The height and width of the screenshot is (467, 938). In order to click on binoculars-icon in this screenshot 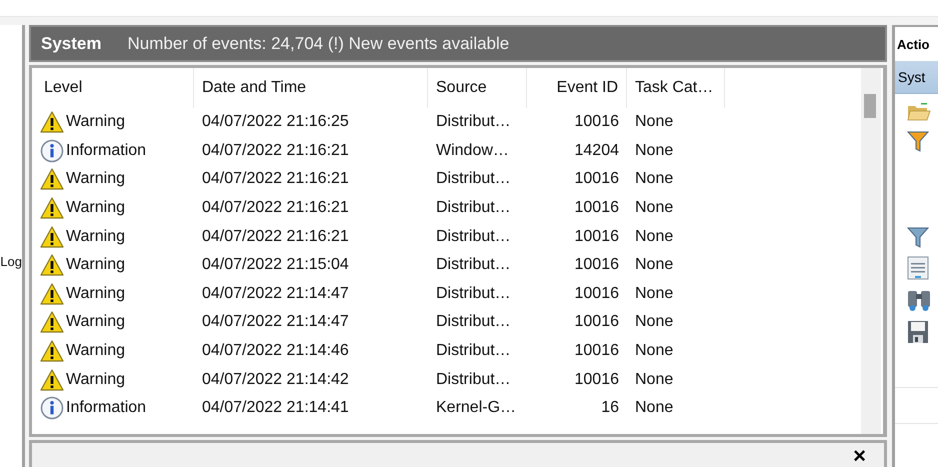, I will do `click(919, 300)`.